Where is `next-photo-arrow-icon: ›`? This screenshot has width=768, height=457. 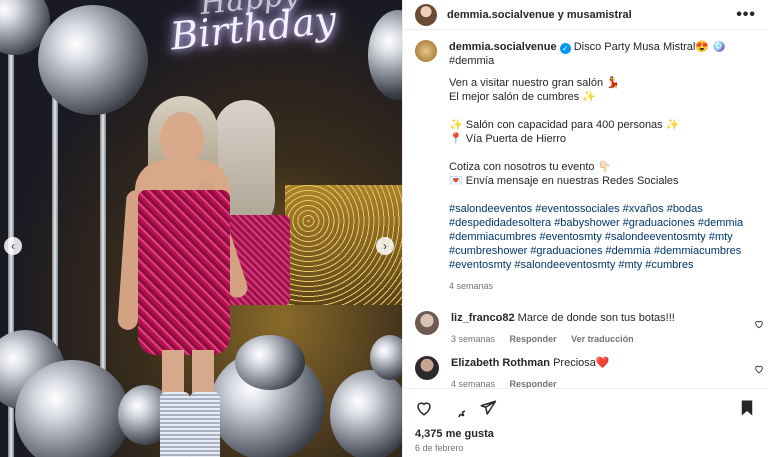
next-photo-arrow-icon: › is located at coordinates (385, 246).